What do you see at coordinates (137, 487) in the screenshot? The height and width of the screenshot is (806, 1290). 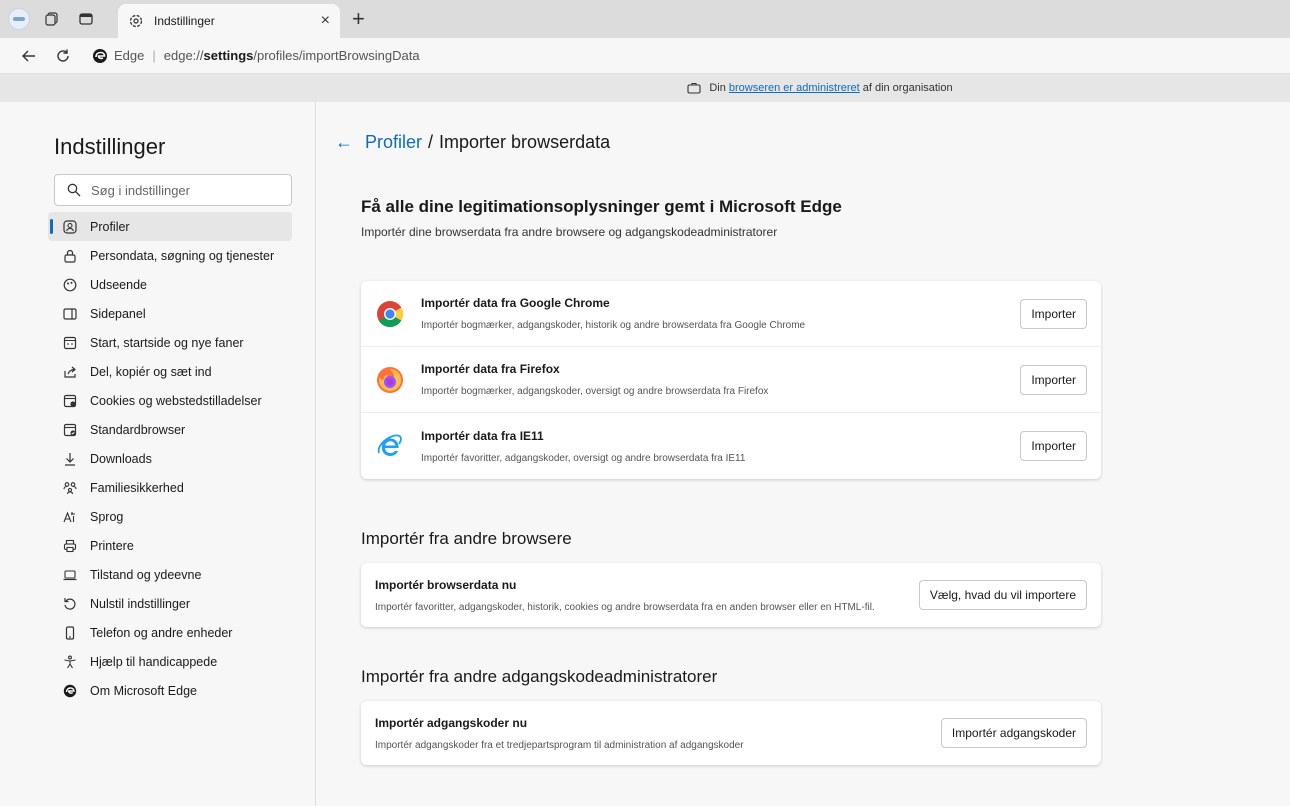 I see `sidebar-item-label: Familiesikkerhed` at bounding box center [137, 487].